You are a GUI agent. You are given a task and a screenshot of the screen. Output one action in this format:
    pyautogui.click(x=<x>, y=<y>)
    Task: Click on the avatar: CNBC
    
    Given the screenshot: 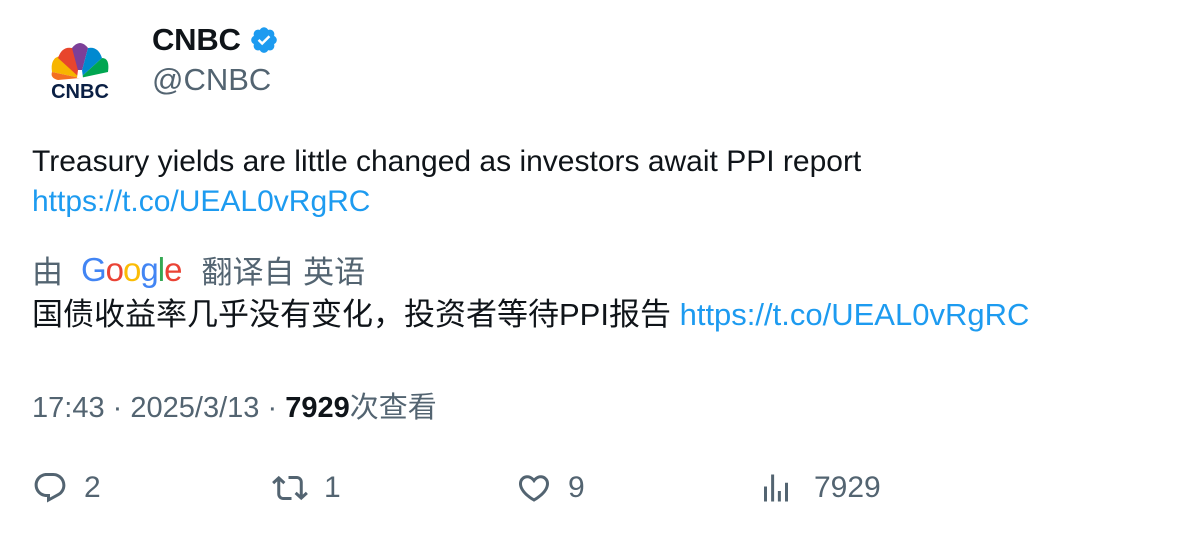 What is the action you would take?
    pyautogui.click(x=80, y=74)
    